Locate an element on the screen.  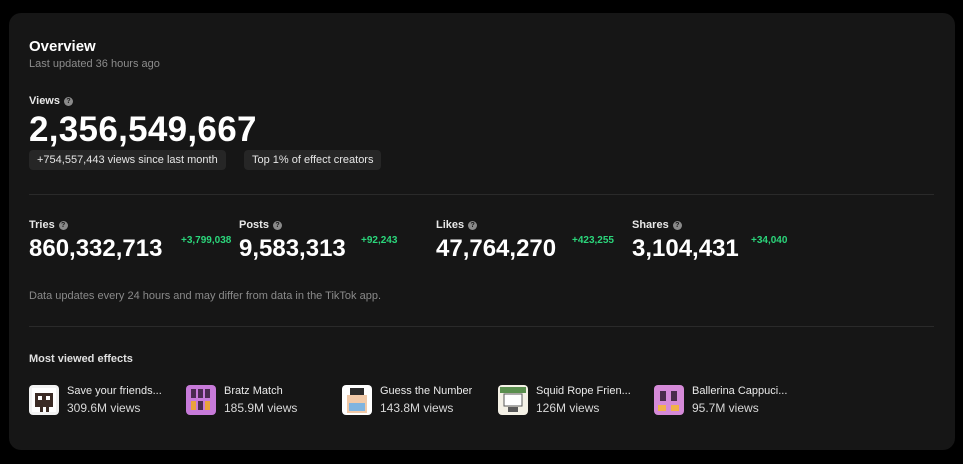
effect-views: 95.7M views is located at coordinates (725, 408).